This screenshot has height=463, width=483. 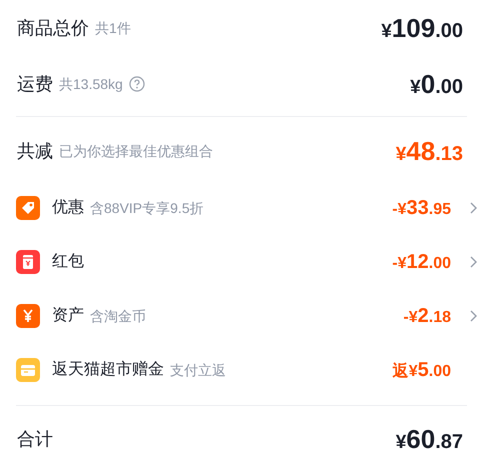 I want to click on envelope-icon, so click(x=28, y=262).